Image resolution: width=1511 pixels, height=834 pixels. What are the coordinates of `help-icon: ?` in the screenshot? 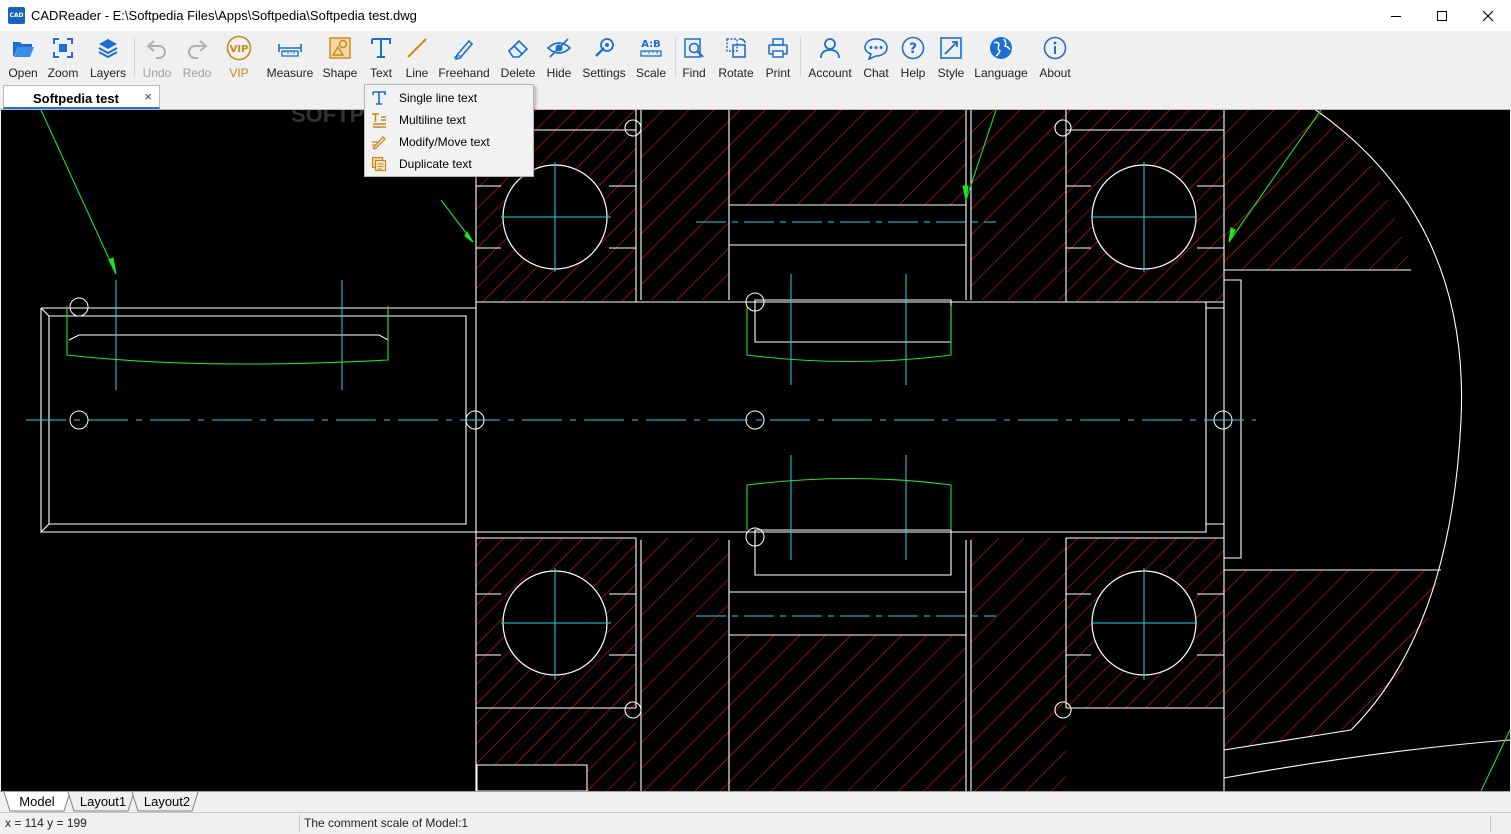 It's located at (913, 48).